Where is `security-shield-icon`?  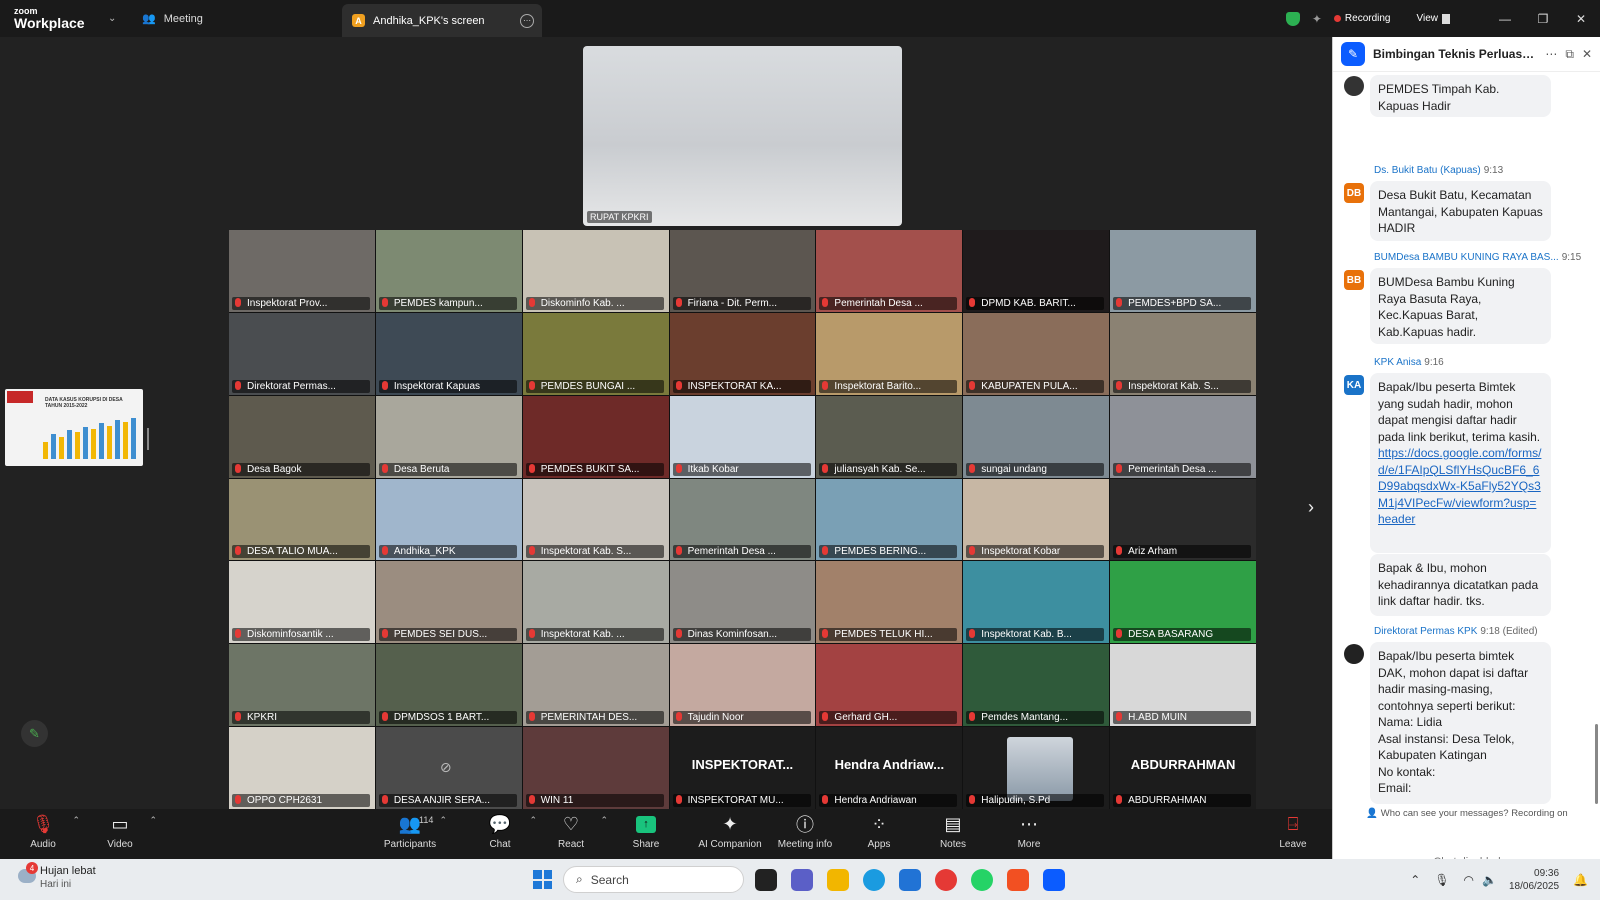 security-shield-icon is located at coordinates (1292, 18).